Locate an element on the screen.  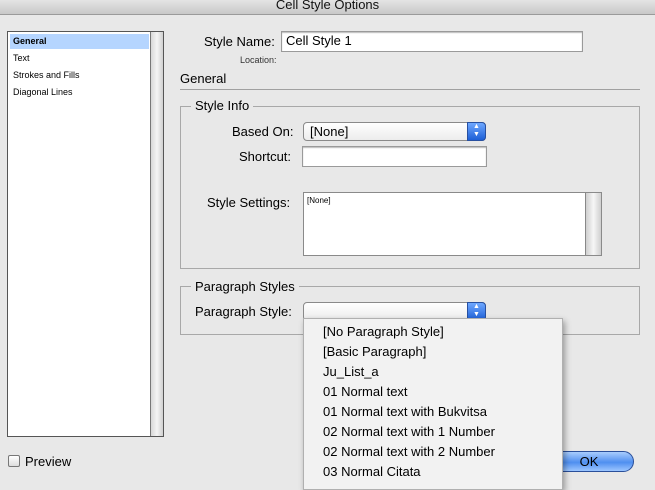
menu-item: 02 Normal text with 2 Number is located at coordinates (409, 452).